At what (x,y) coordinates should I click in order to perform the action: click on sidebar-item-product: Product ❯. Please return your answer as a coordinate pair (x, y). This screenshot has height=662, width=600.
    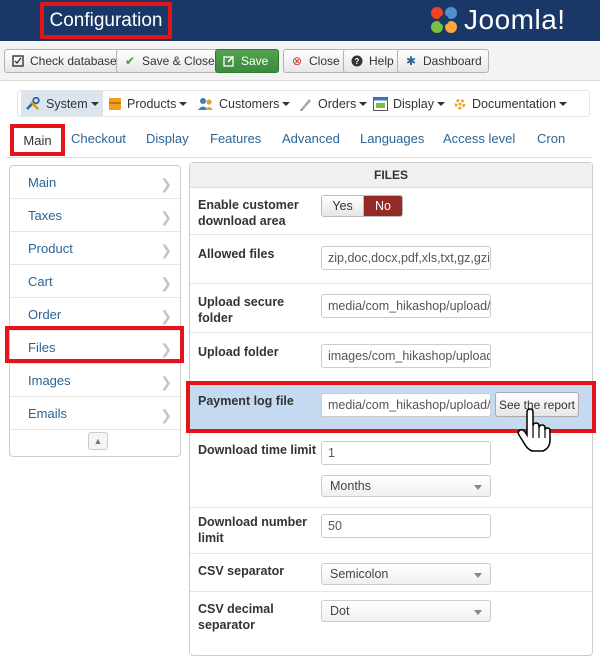
    Looking at the image, I should click on (95, 248).